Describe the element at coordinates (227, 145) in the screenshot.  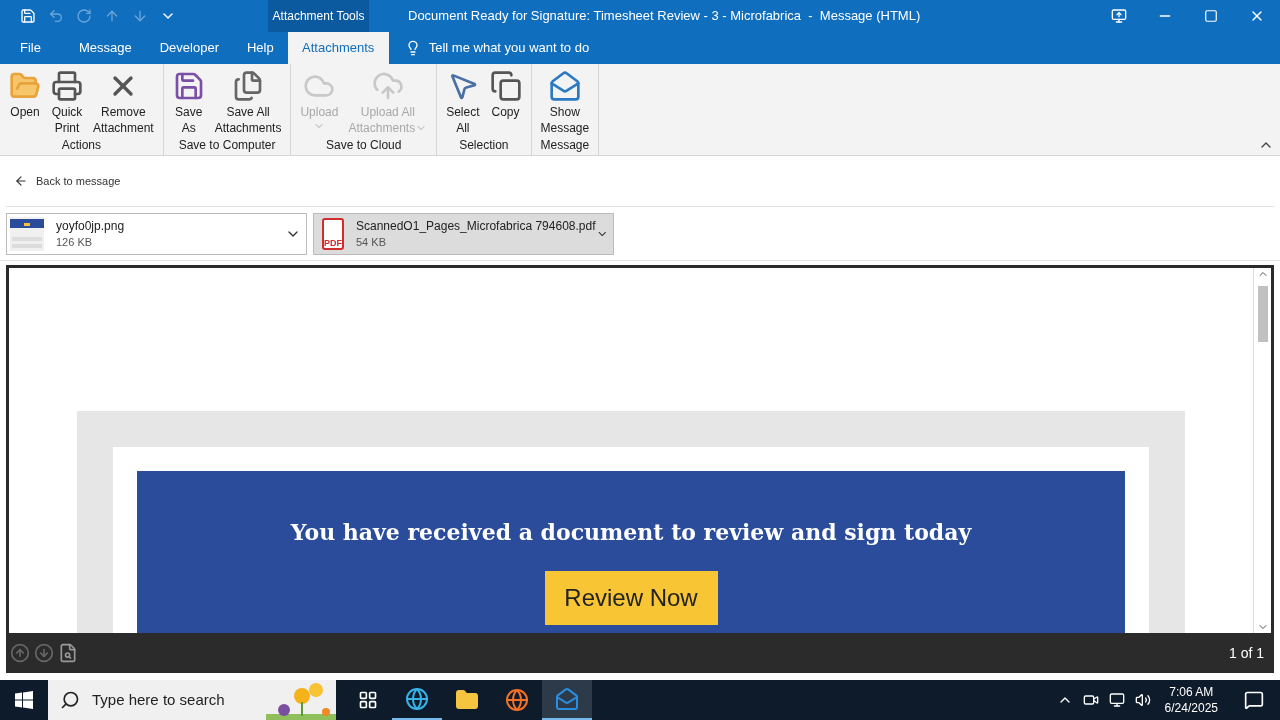
I see `group-label: Save to Computer` at that location.